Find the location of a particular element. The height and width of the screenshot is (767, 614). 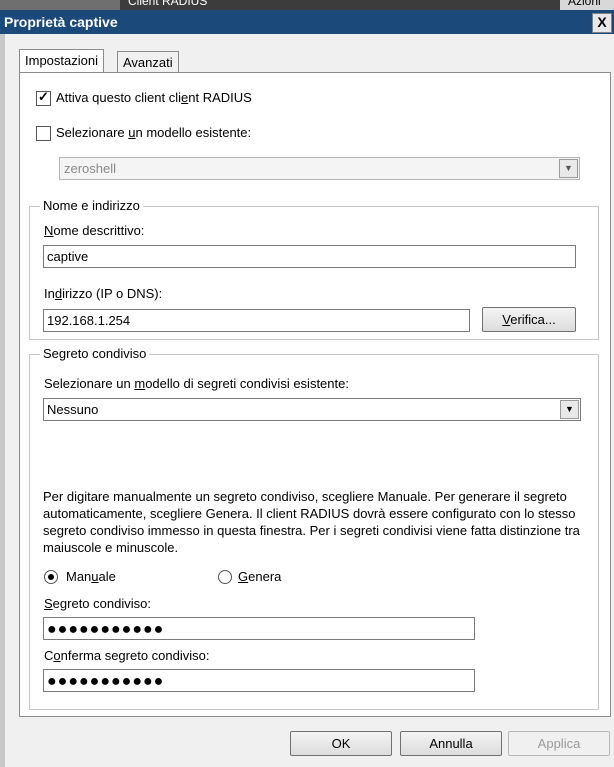

friendly-name-input: captive is located at coordinates (309, 256).